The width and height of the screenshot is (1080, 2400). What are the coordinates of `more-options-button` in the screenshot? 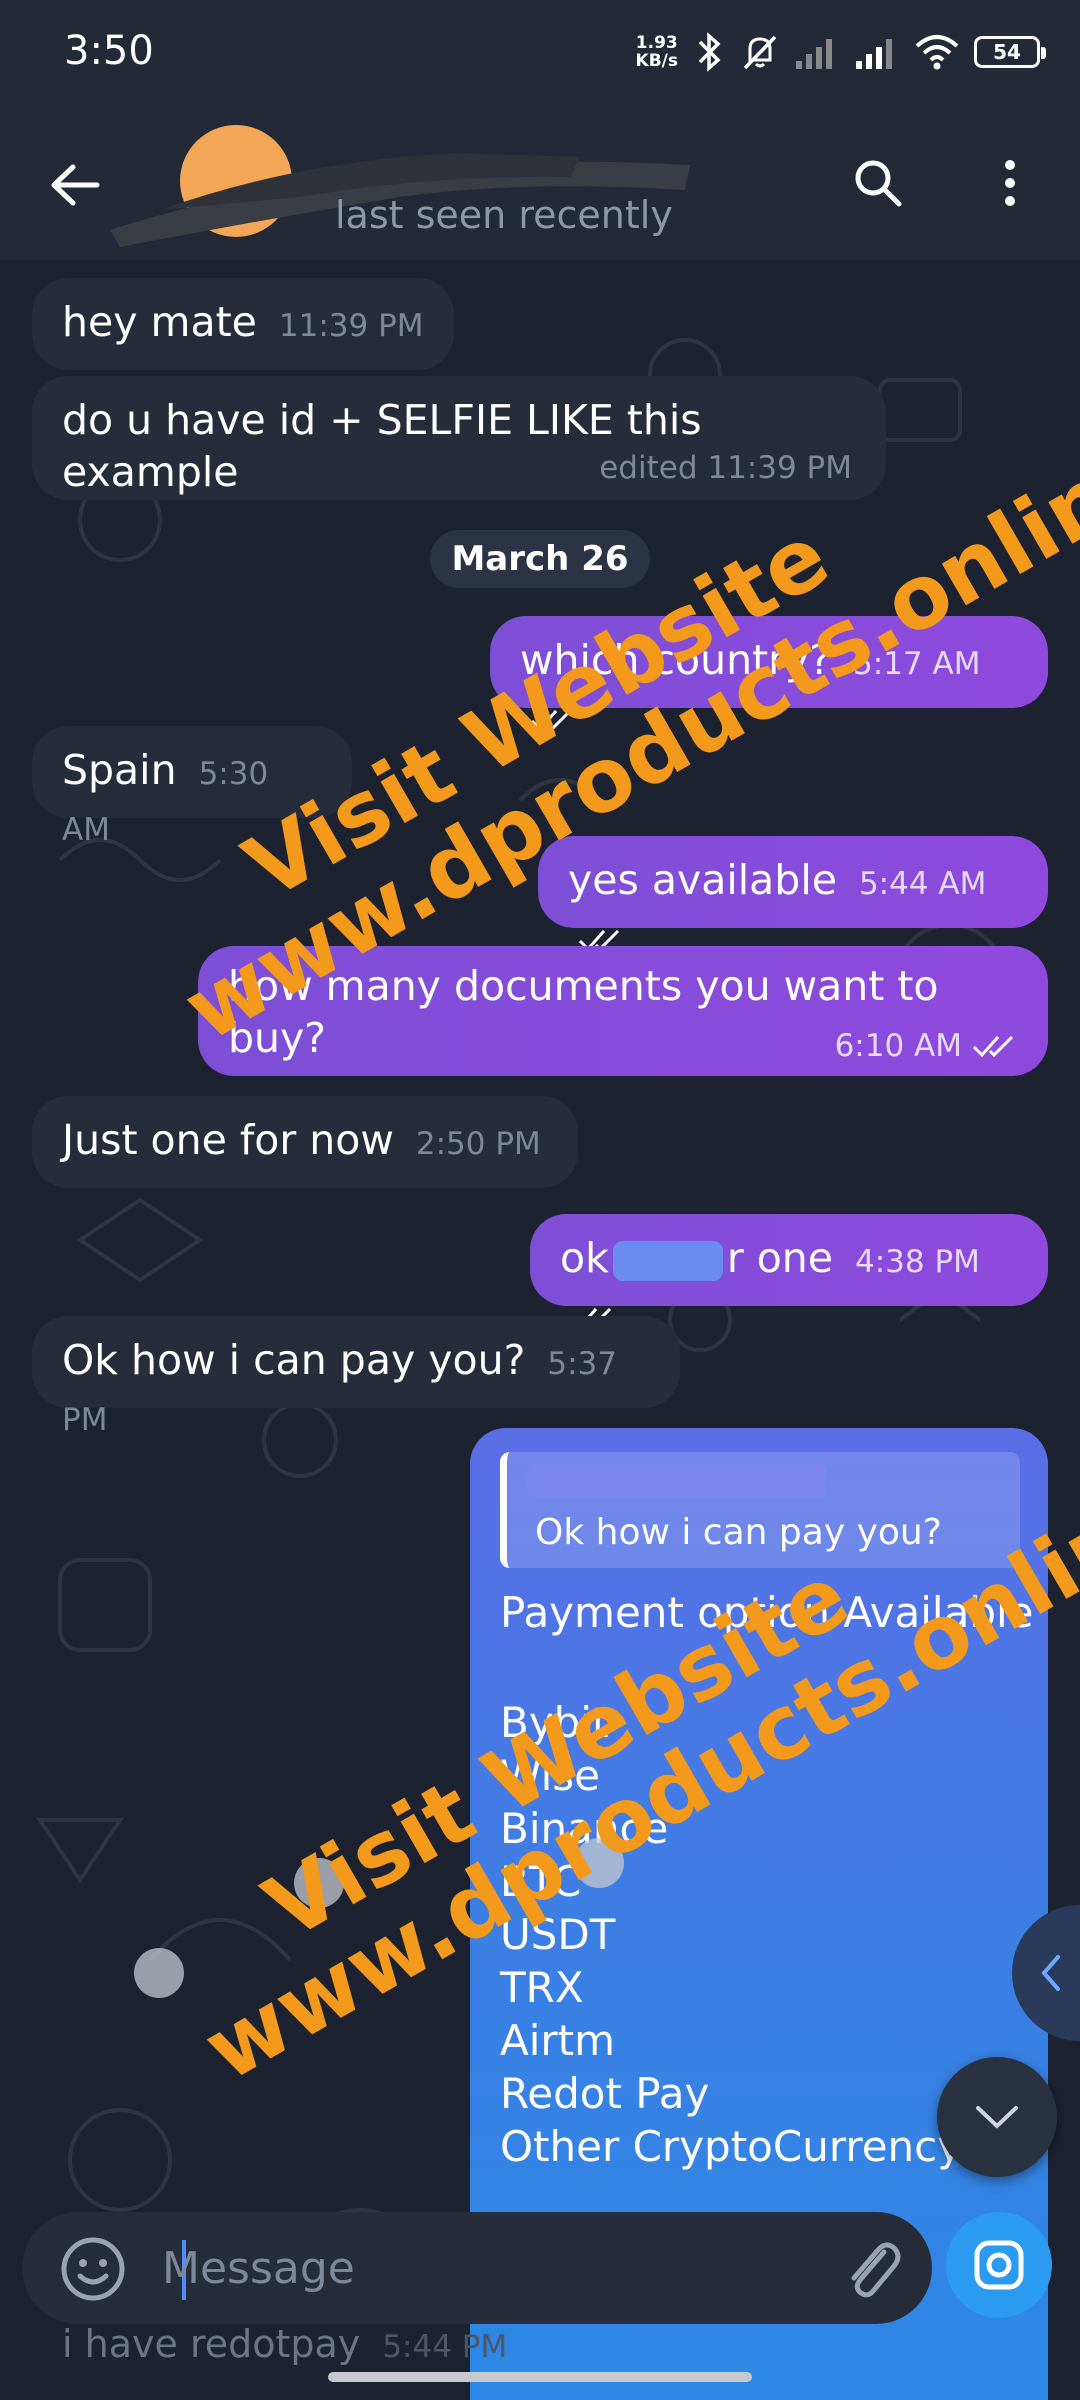 It's located at (1010, 183).